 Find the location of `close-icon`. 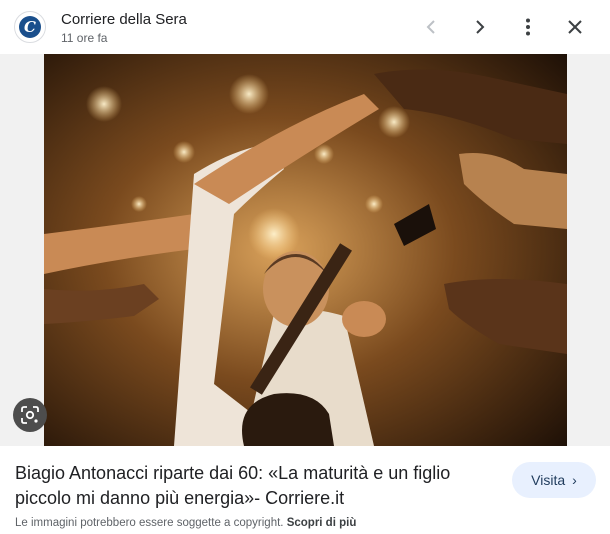

close-icon is located at coordinates (575, 27).